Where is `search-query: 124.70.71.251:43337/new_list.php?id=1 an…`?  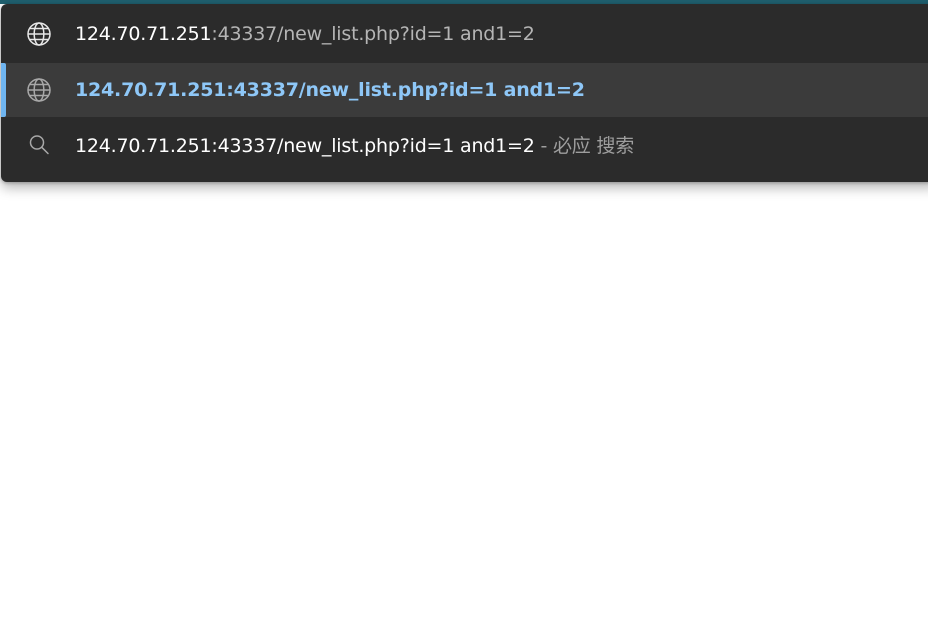
search-query: 124.70.71.251:43337/new_list.php?id=1 an… is located at coordinates (305, 146).